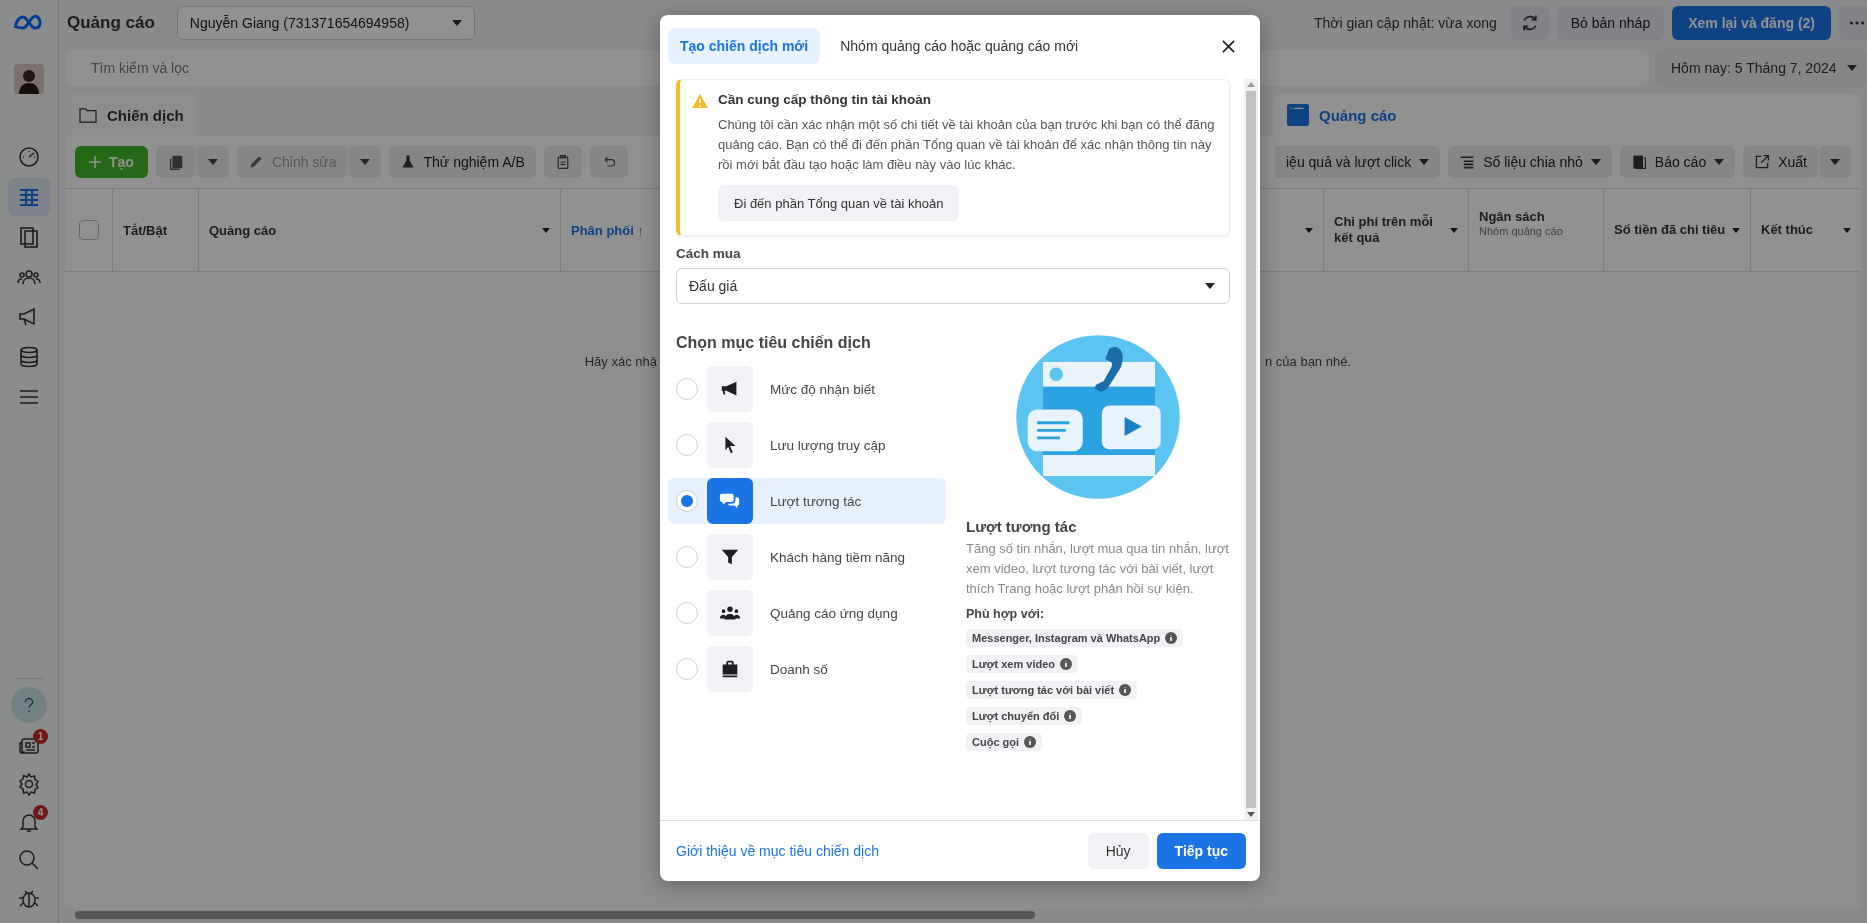  What do you see at coordinates (111, 23) in the screenshot?
I see `page-title: Quảng cáo` at bounding box center [111, 23].